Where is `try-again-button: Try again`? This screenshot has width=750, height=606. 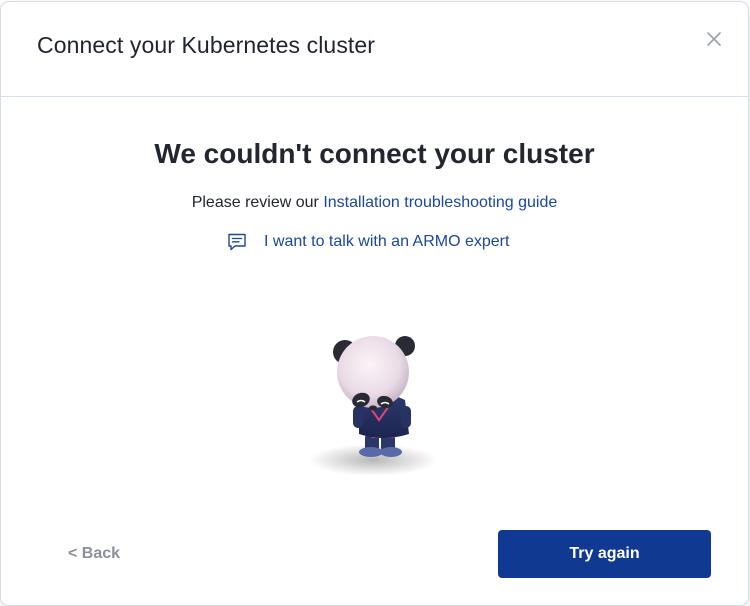
try-again-button: Try again is located at coordinates (604, 554).